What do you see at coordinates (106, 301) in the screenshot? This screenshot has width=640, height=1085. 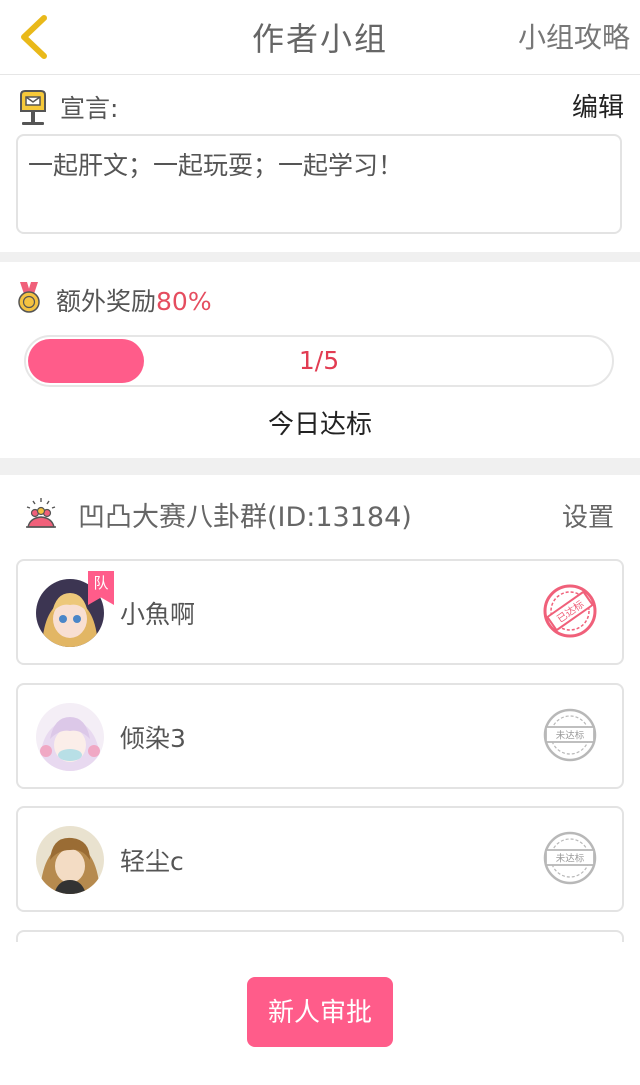 I see `reward-label-text: 额外奖励` at bounding box center [106, 301].